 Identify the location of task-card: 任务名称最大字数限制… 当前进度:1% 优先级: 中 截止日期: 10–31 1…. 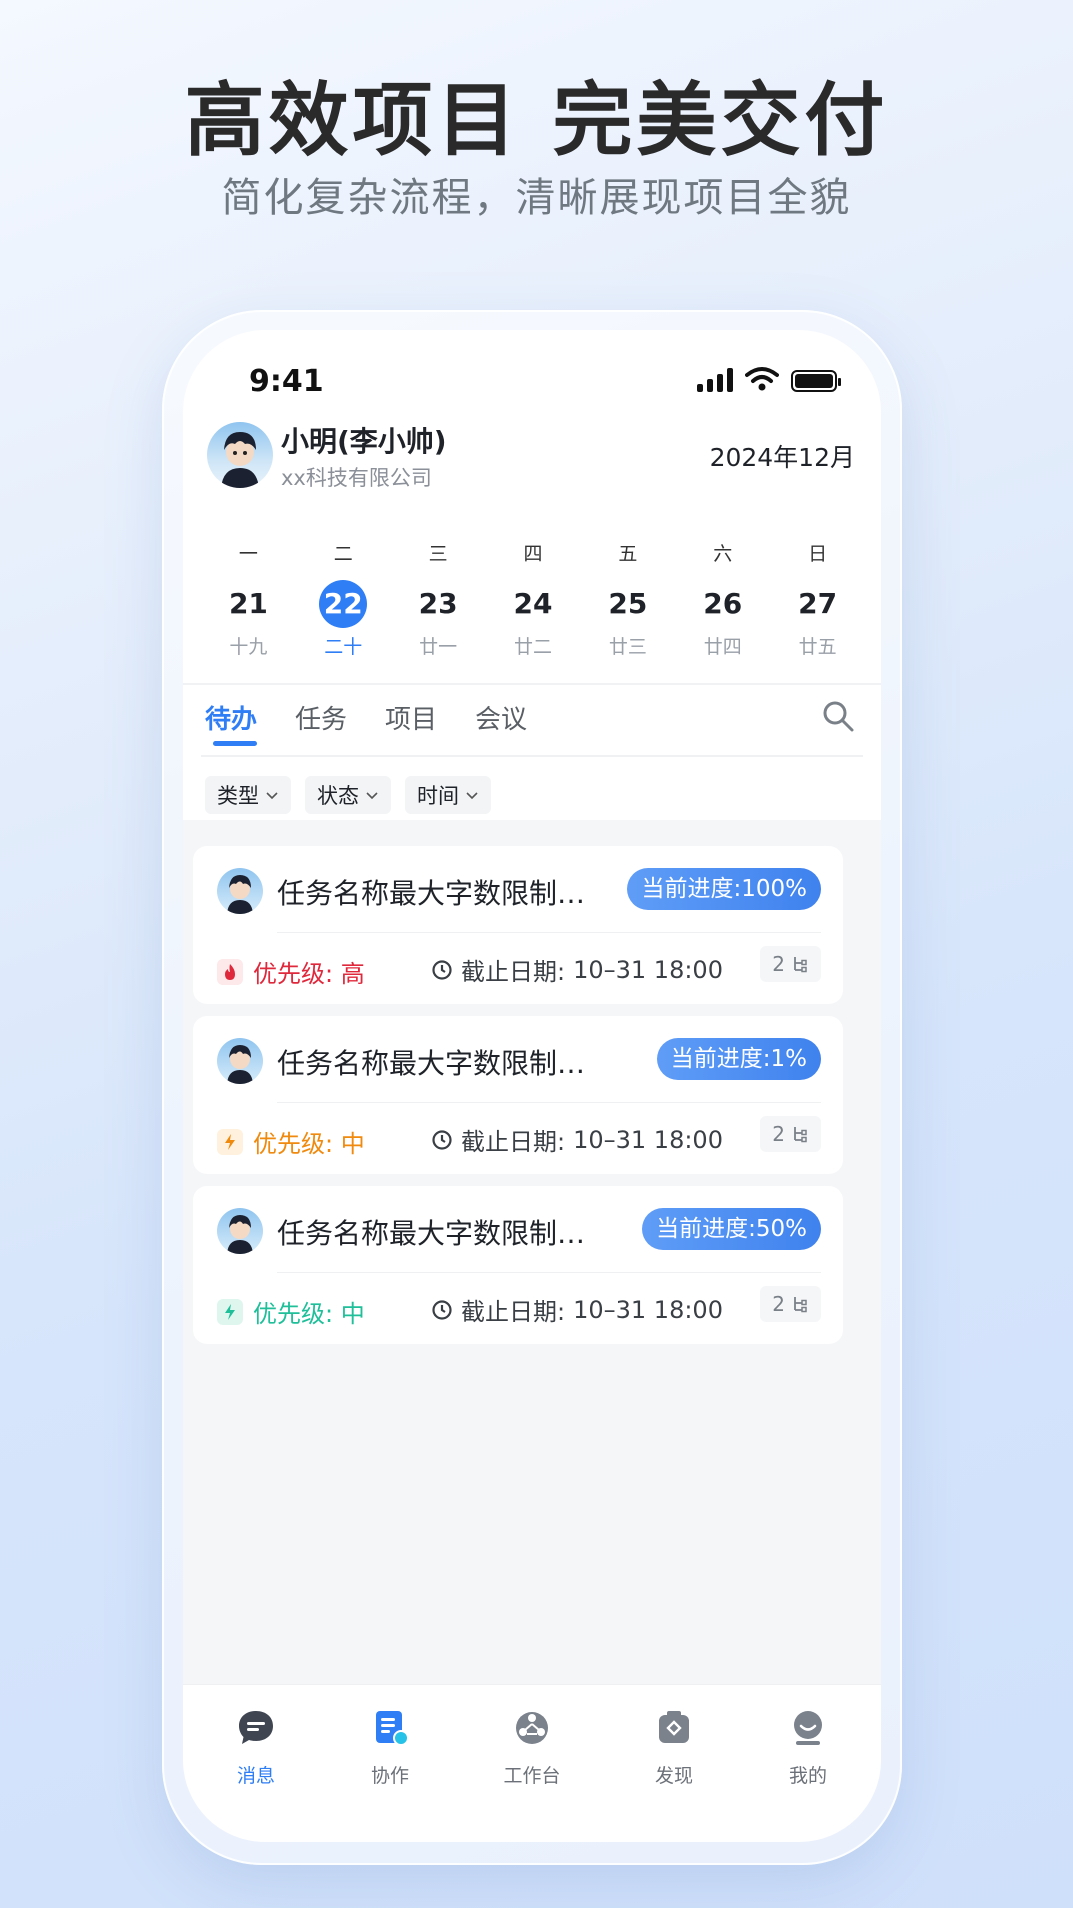
(518, 1095).